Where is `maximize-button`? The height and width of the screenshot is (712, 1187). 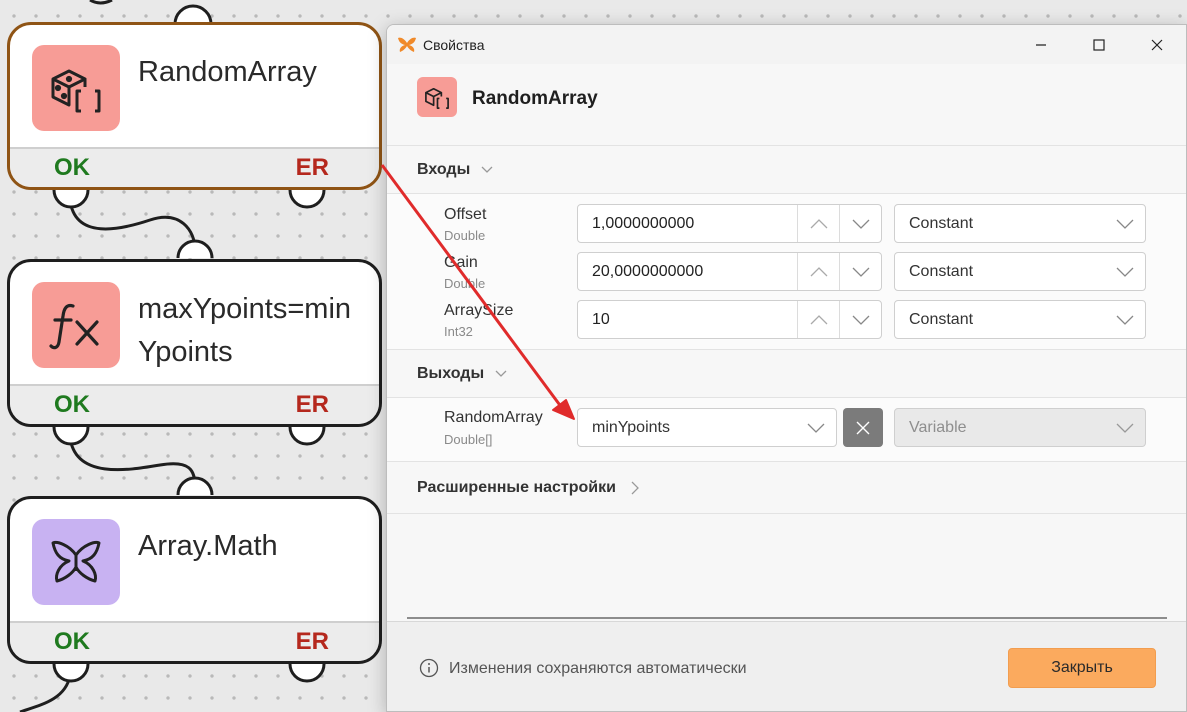 maximize-button is located at coordinates (1099, 44).